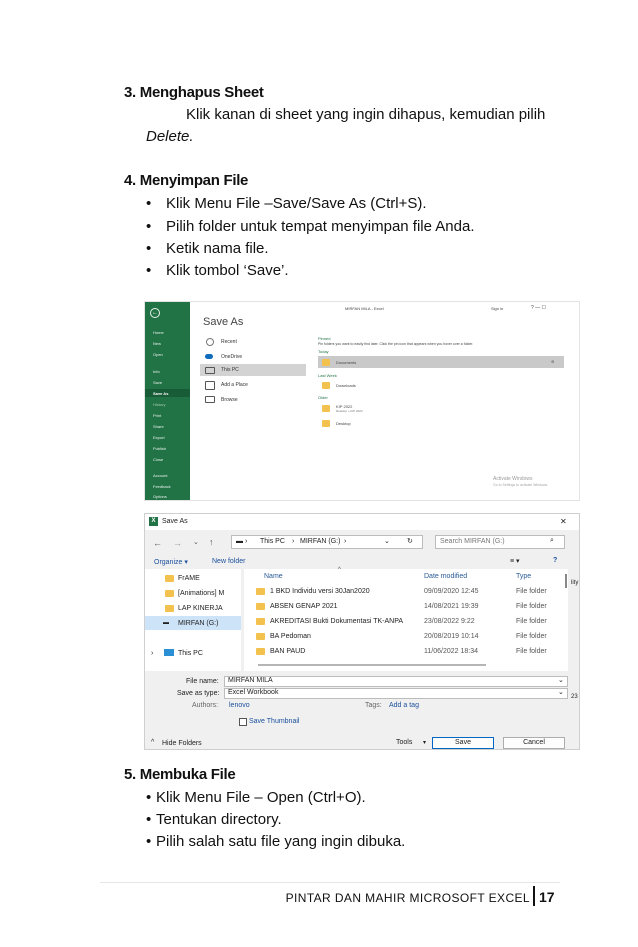 Image resolution: width=638 pixels, height=947 pixels. Describe the element at coordinates (229, 342) in the screenshot. I see `location-recent: Recent` at that location.